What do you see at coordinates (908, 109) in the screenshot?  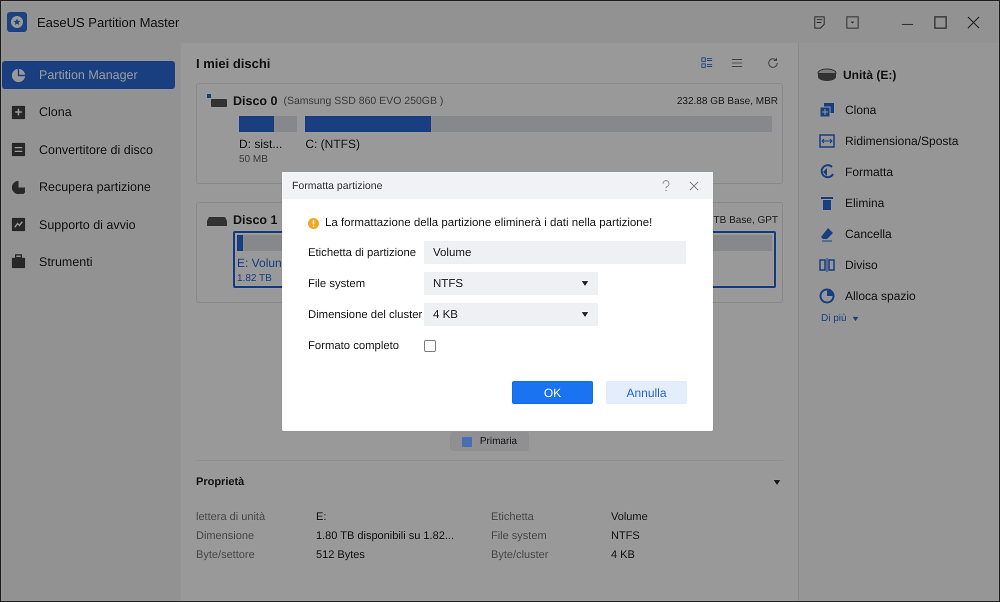 I see `action-item: Clona` at bounding box center [908, 109].